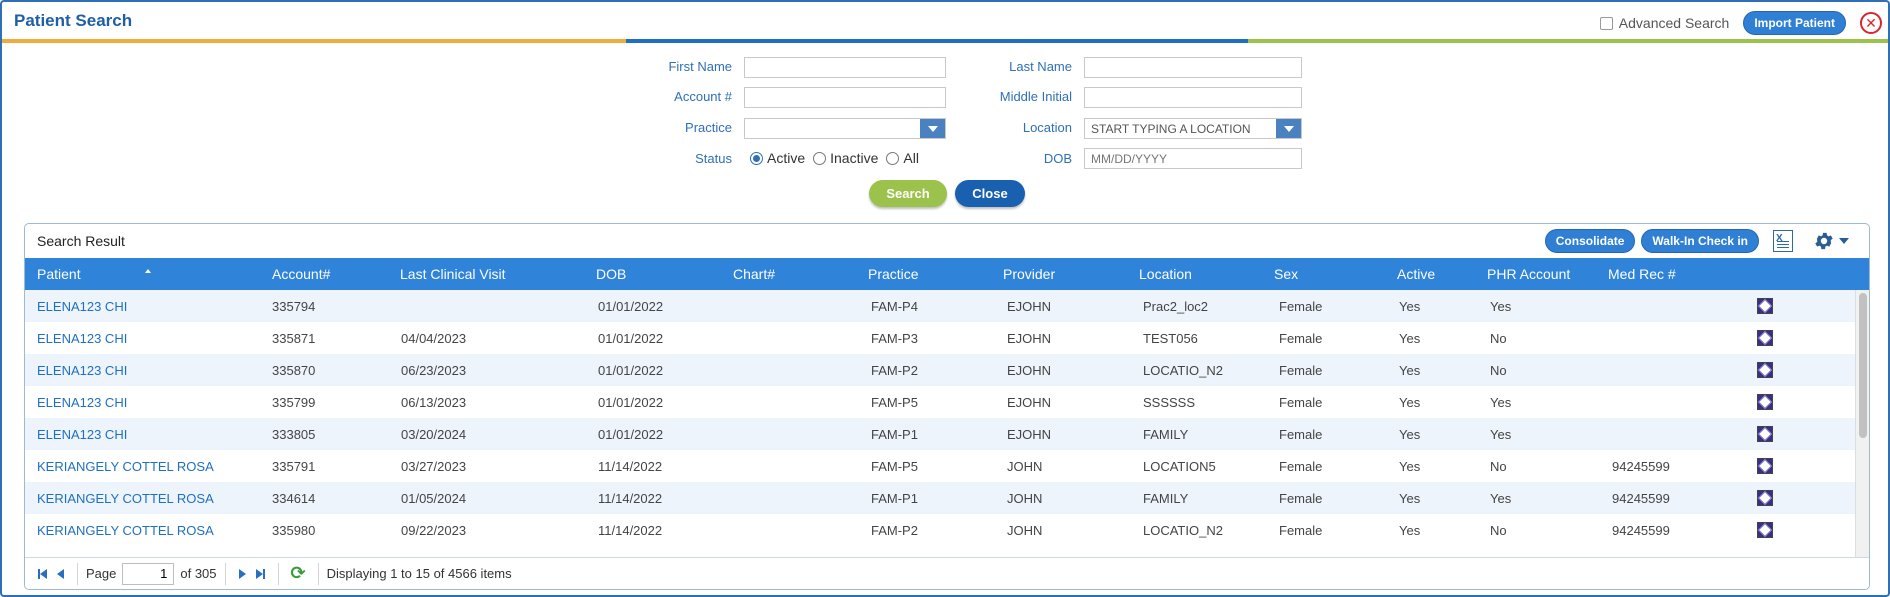 The width and height of the screenshot is (1890, 597). Describe the element at coordinates (1193, 128) in the screenshot. I see `location-select: START TYPING A LOCATION` at that location.